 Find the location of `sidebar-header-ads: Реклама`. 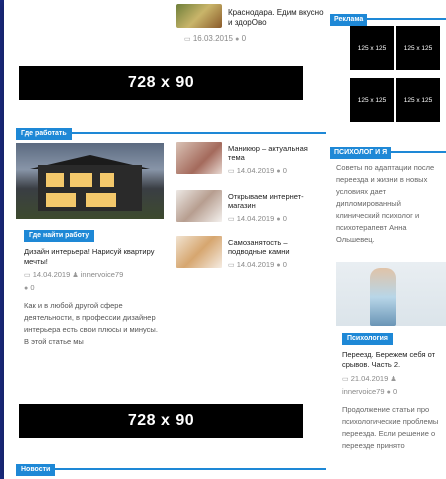

sidebar-header-ads: Реклама is located at coordinates (388, 17).